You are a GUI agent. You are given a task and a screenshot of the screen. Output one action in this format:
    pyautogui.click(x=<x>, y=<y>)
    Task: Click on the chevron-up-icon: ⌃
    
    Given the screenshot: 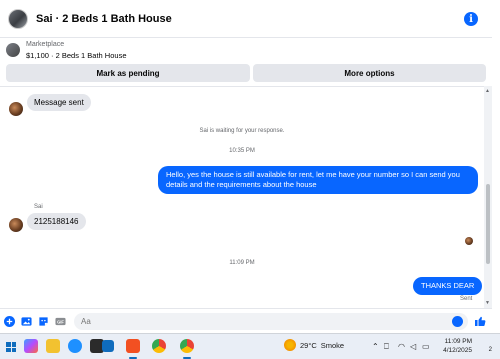 What is the action you would take?
    pyautogui.click(x=375, y=346)
    